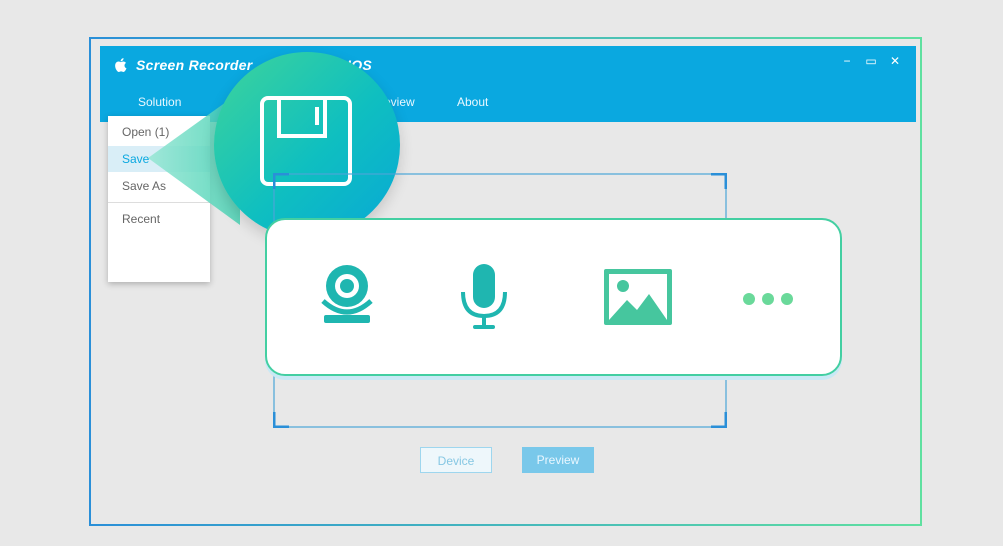 This screenshot has width=1003, height=546. Describe the element at coordinates (159, 186) in the screenshot. I see `dropdown-item-save-as: Save As` at that location.